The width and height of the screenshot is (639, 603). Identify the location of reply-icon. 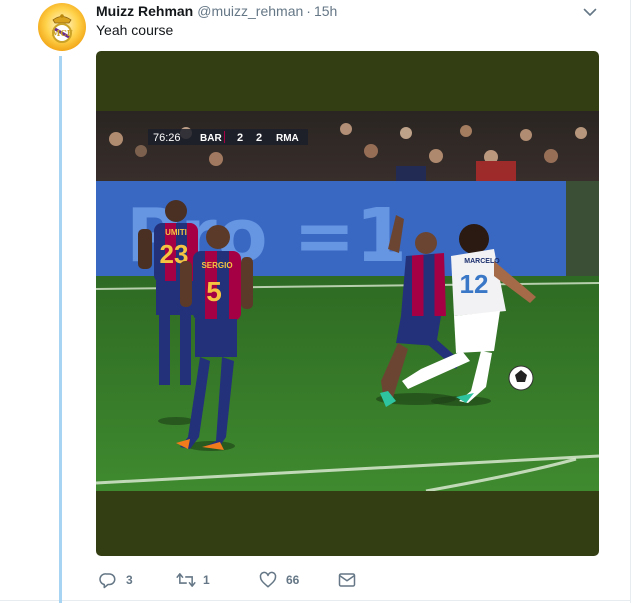
(107, 581).